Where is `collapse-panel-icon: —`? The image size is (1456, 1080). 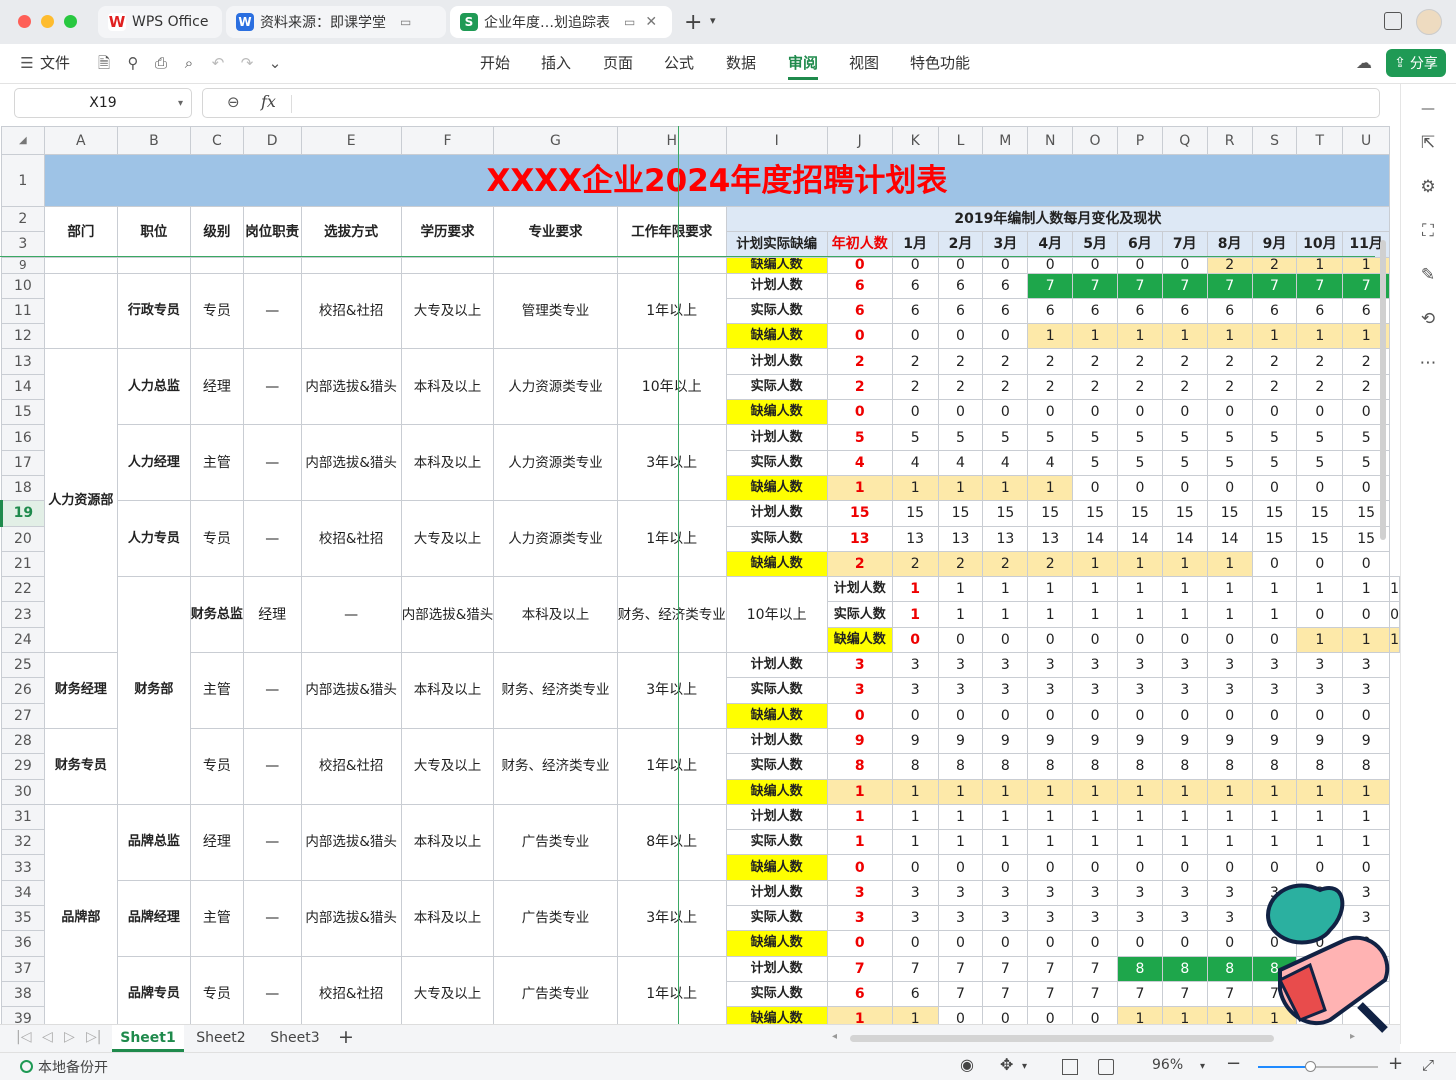 collapse-panel-icon: — is located at coordinates (1428, 109).